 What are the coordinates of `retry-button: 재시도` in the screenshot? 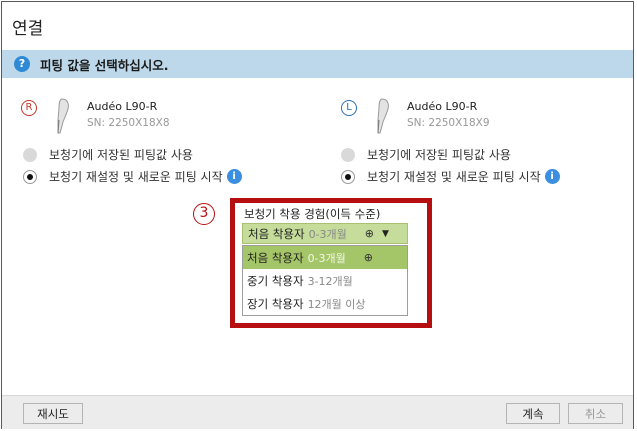 It's located at (53, 413).